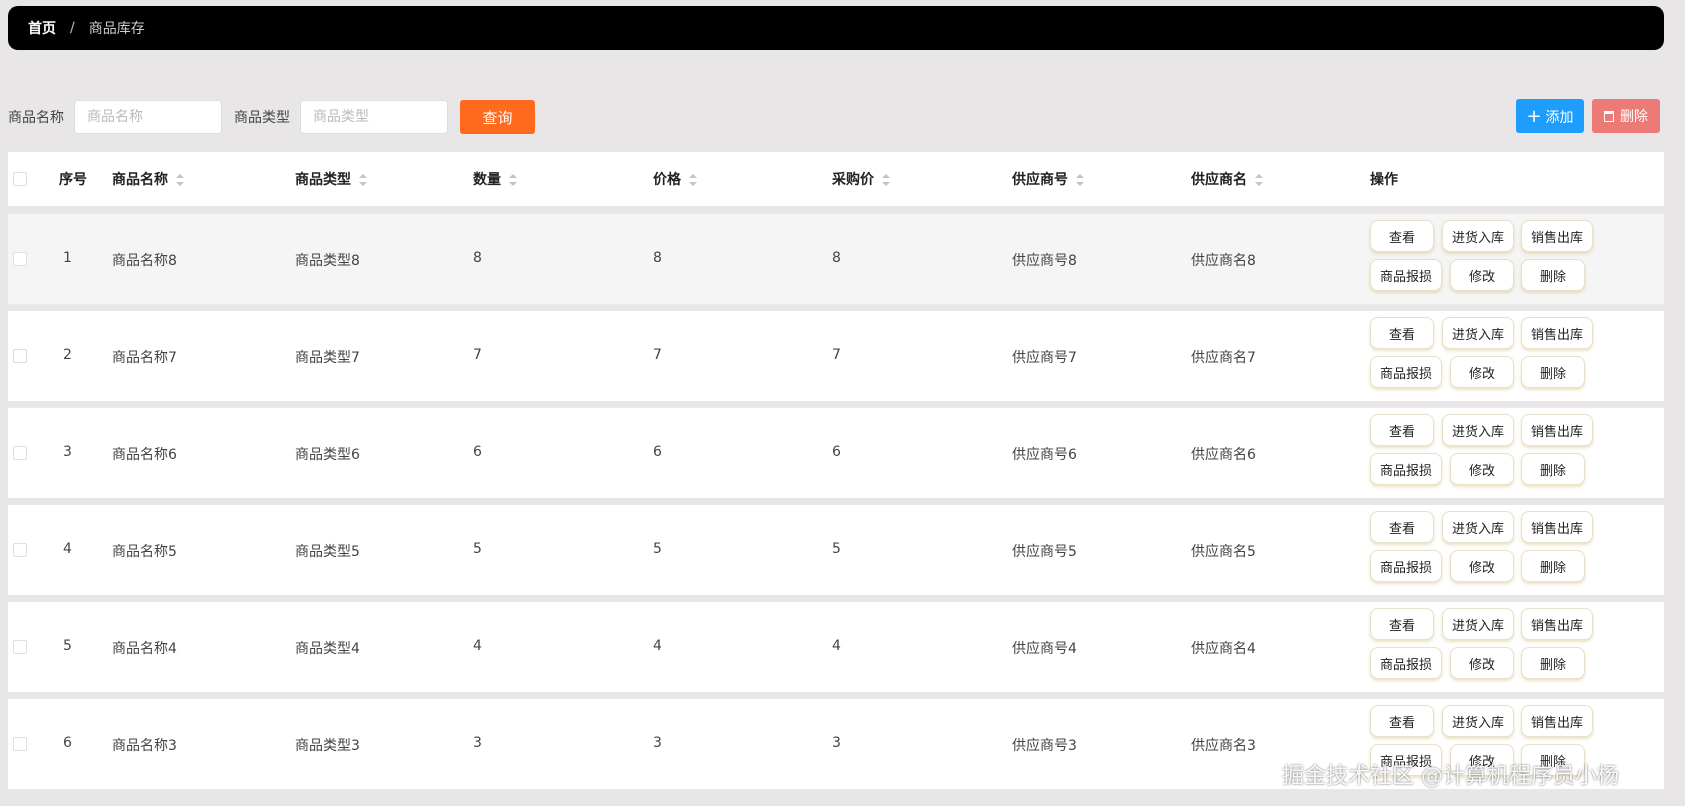 This screenshot has height=806, width=1685. Describe the element at coordinates (1219, 180) in the screenshot. I see `header-supplier-name-label: 供应商名` at that location.